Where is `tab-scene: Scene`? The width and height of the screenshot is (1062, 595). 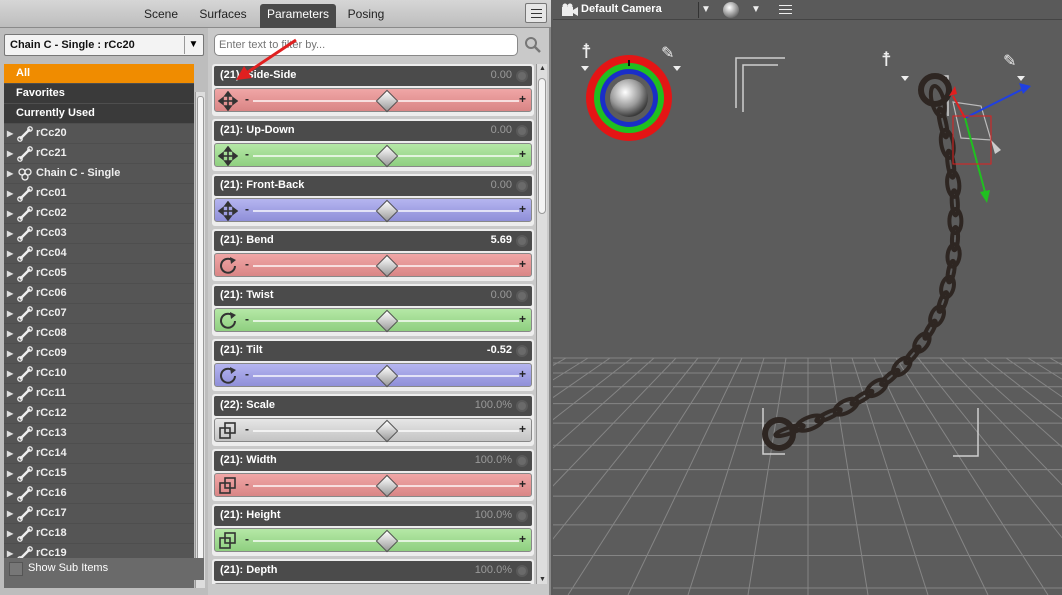
tab-scene: Scene is located at coordinates (161, 16).